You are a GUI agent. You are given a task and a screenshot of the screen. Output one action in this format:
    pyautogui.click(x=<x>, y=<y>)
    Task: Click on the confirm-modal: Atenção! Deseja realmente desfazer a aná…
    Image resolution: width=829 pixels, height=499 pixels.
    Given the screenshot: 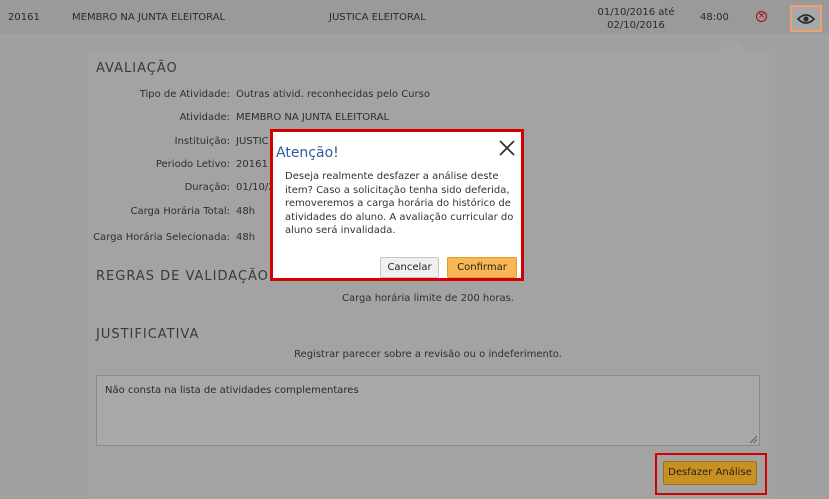 What is the action you would take?
    pyautogui.click(x=397, y=205)
    